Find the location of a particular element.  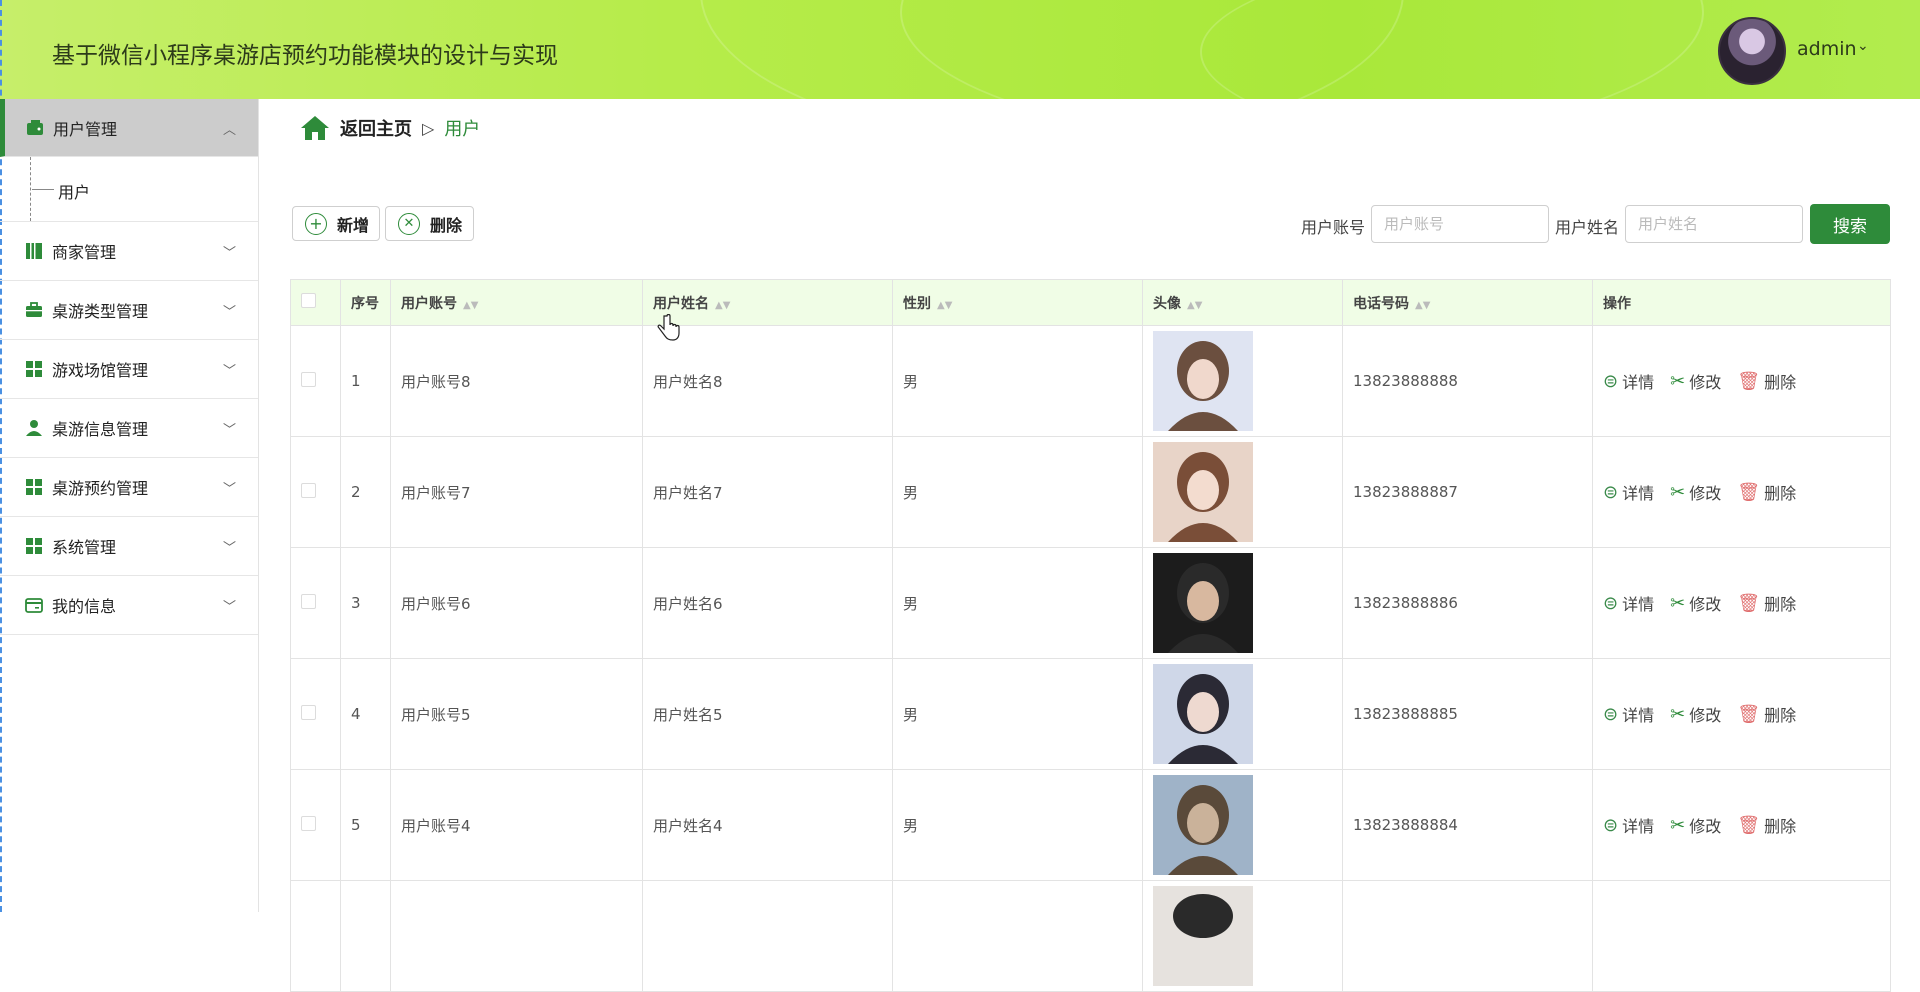

sidebar-item-my-info: 我的信息 ﹀ is located at coordinates (129, 605).